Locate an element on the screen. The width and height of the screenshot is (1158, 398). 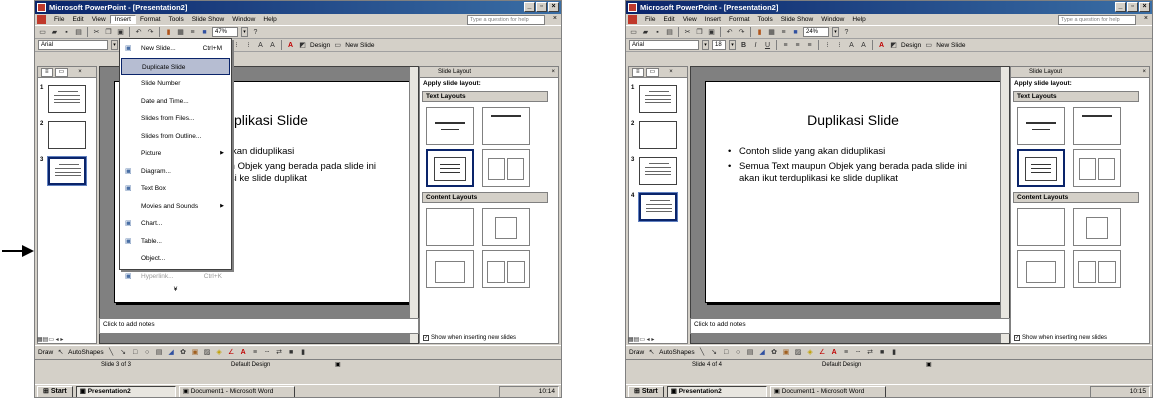
decrease-font-icon: A is located at coordinates (272, 45).